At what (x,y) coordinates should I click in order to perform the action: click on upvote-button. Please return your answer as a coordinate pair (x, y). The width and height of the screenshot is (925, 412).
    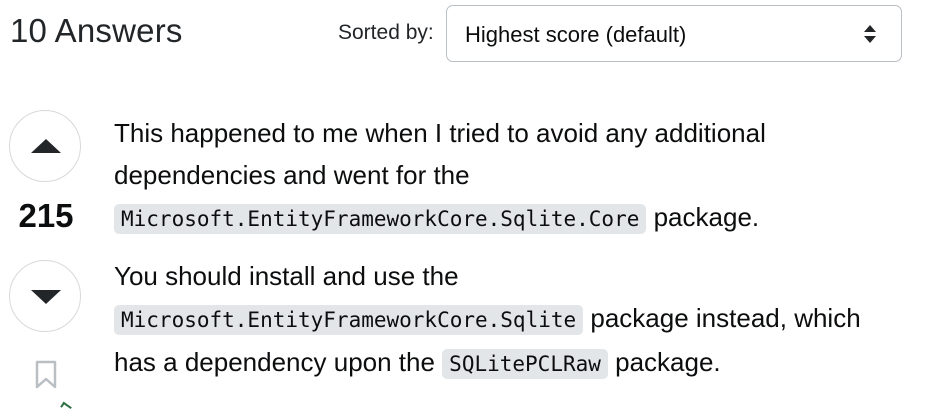
    Looking at the image, I should click on (45, 146).